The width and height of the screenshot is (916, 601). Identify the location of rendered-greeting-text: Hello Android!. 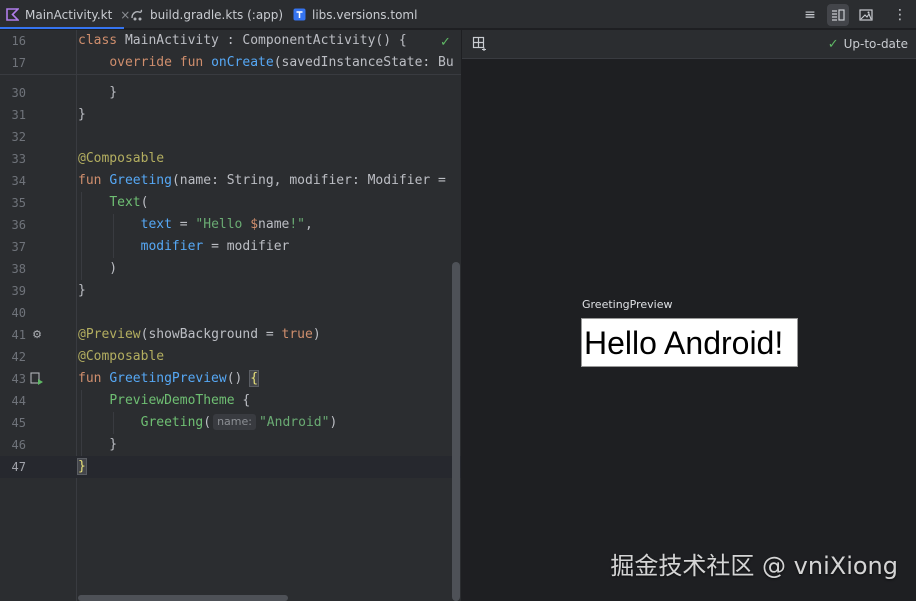
(684, 343).